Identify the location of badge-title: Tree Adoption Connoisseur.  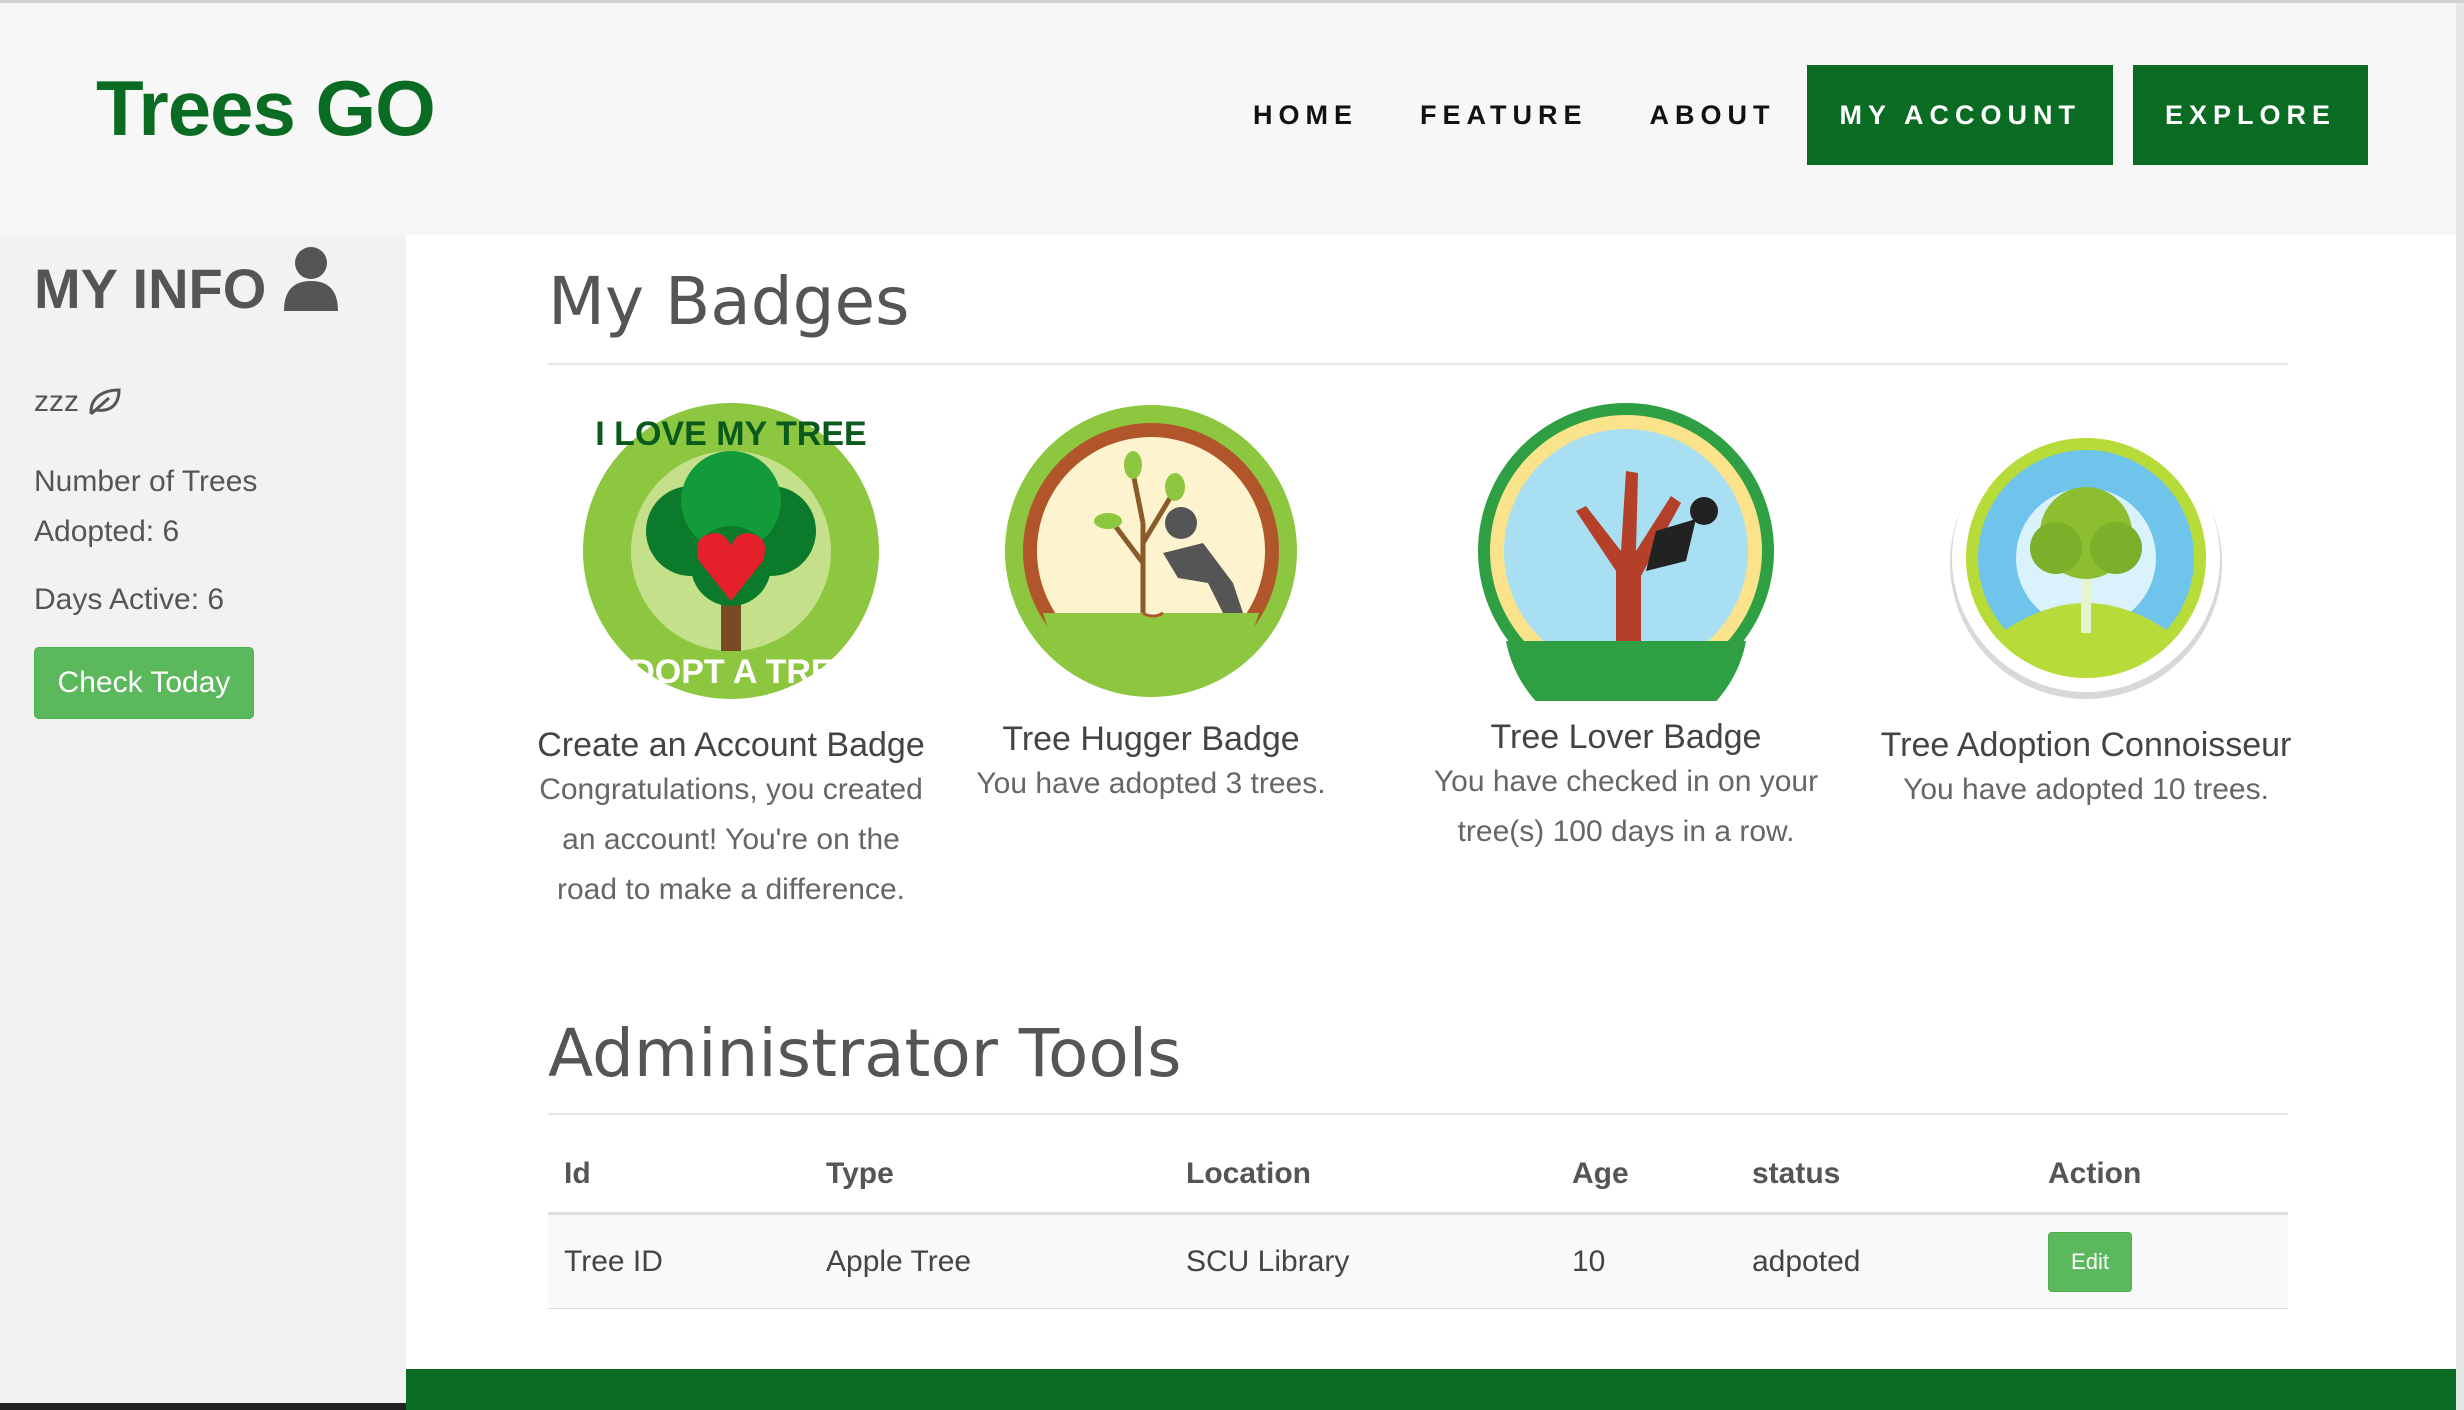
(2086, 745).